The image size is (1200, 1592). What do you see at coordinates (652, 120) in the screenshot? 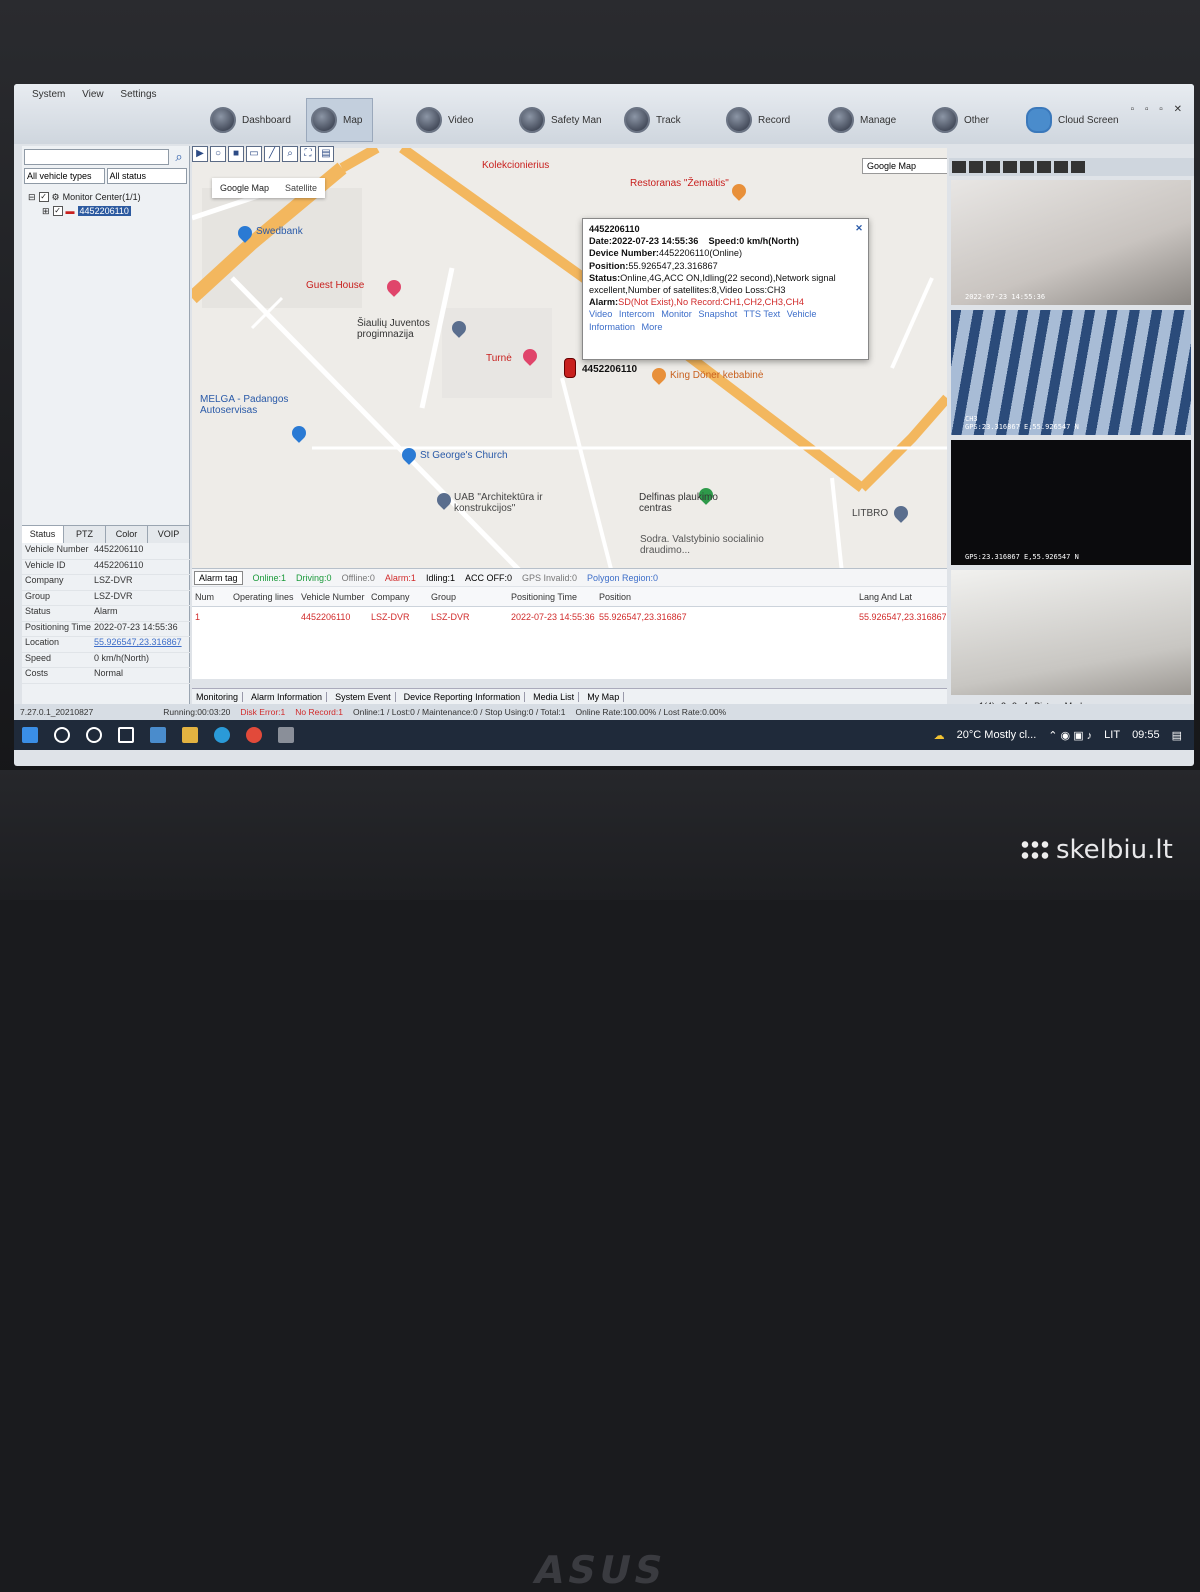
I see `nav-track: Track` at bounding box center [652, 120].